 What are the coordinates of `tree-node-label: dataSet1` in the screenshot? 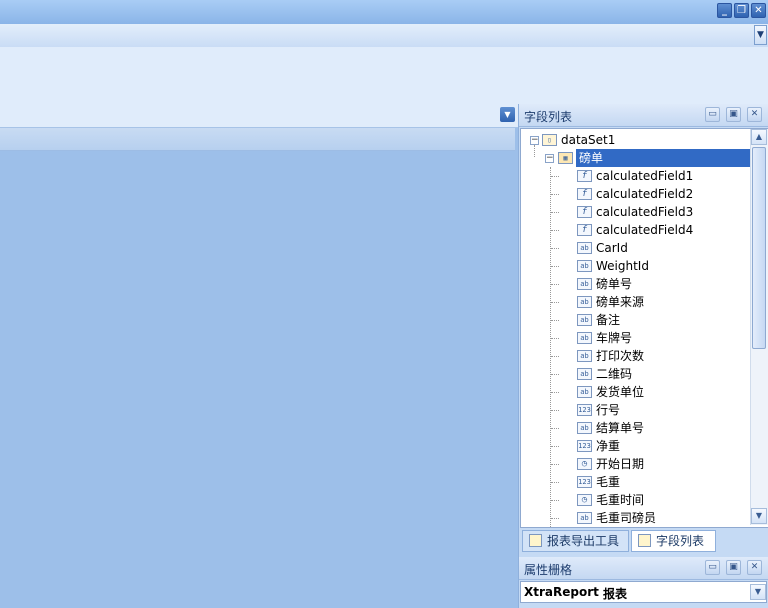 It's located at (588, 140).